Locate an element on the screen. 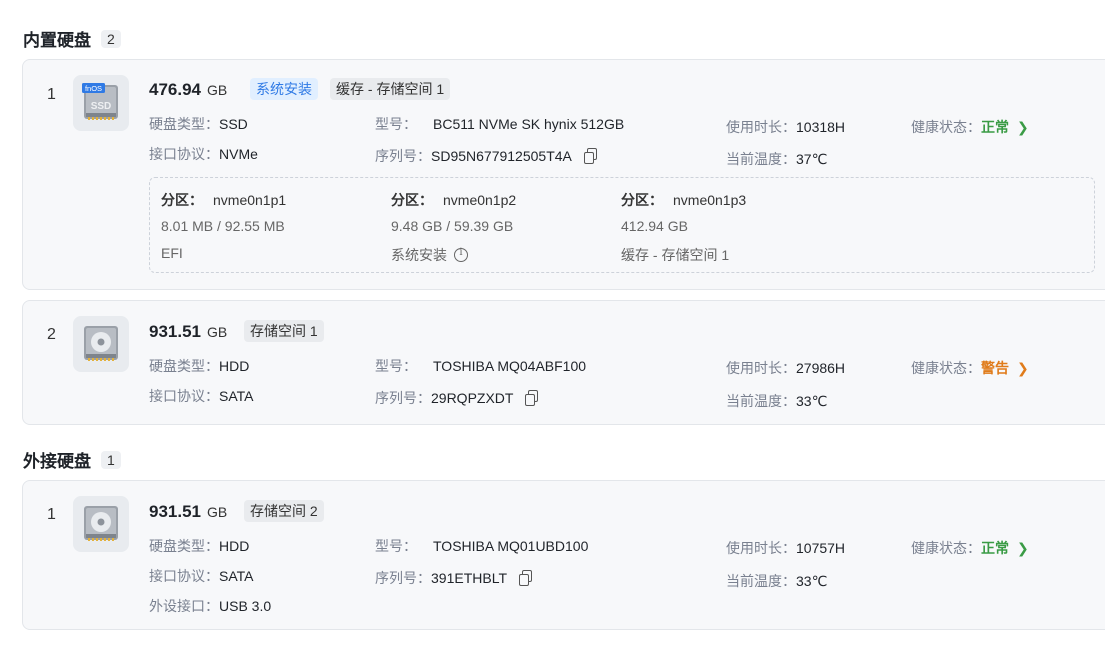 The height and width of the screenshot is (647, 1105). capacity: 476.94 GB is located at coordinates (188, 90).